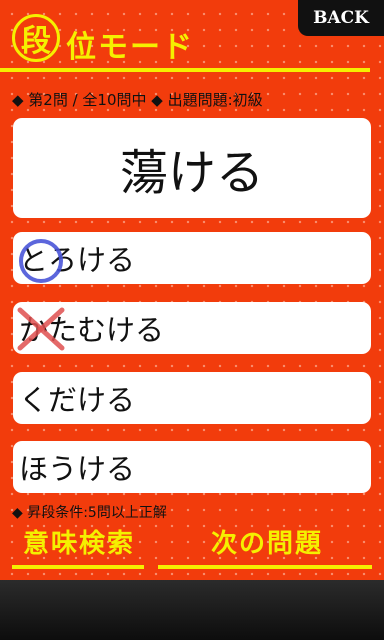 The image size is (384, 640). Describe the element at coordinates (341, 18) in the screenshot. I see `back-button: BACK` at that location.